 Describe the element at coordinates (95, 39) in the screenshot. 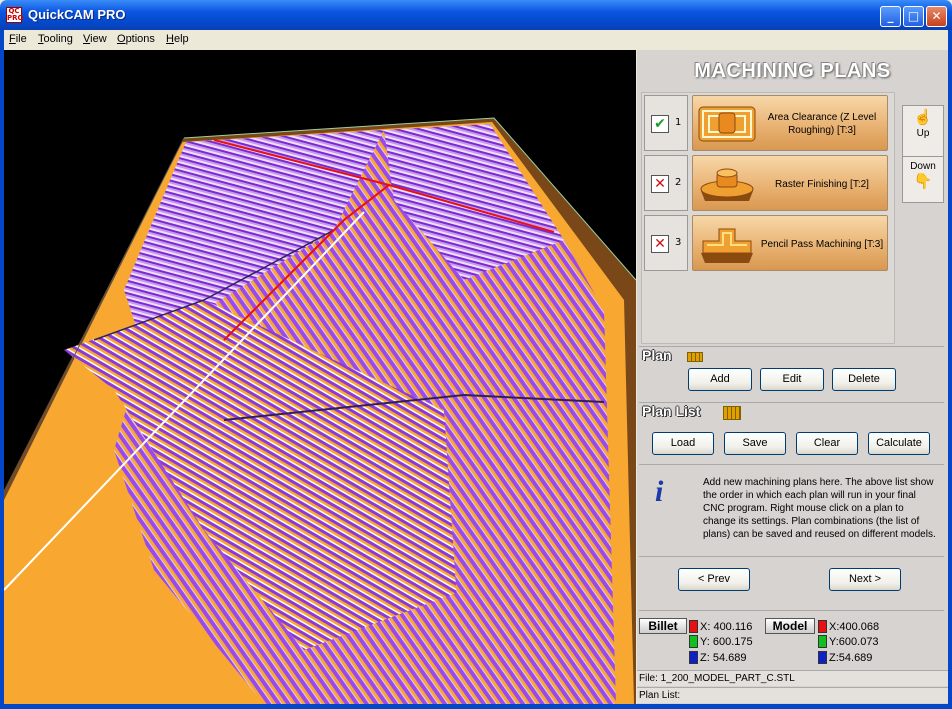

I see `menu-view: View` at that location.